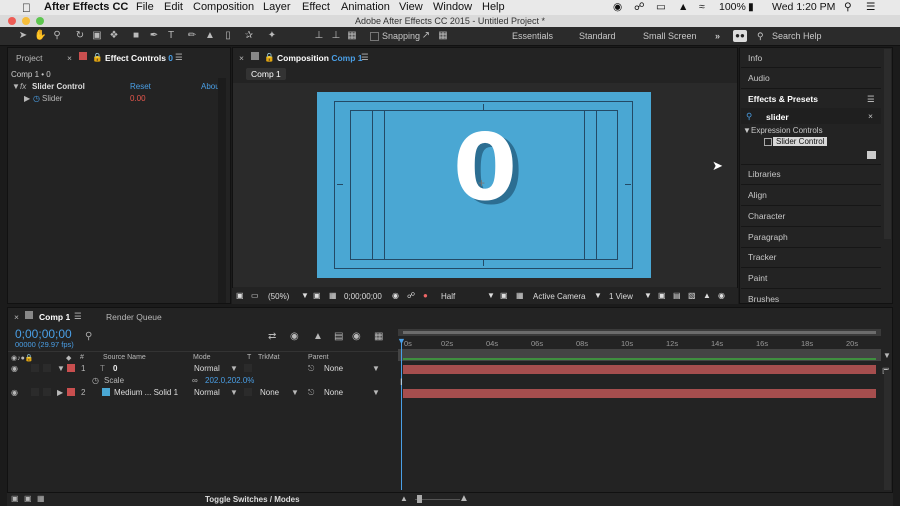  Describe the element at coordinates (316, 7) in the screenshot. I see `menu-effect: Effect` at that location.